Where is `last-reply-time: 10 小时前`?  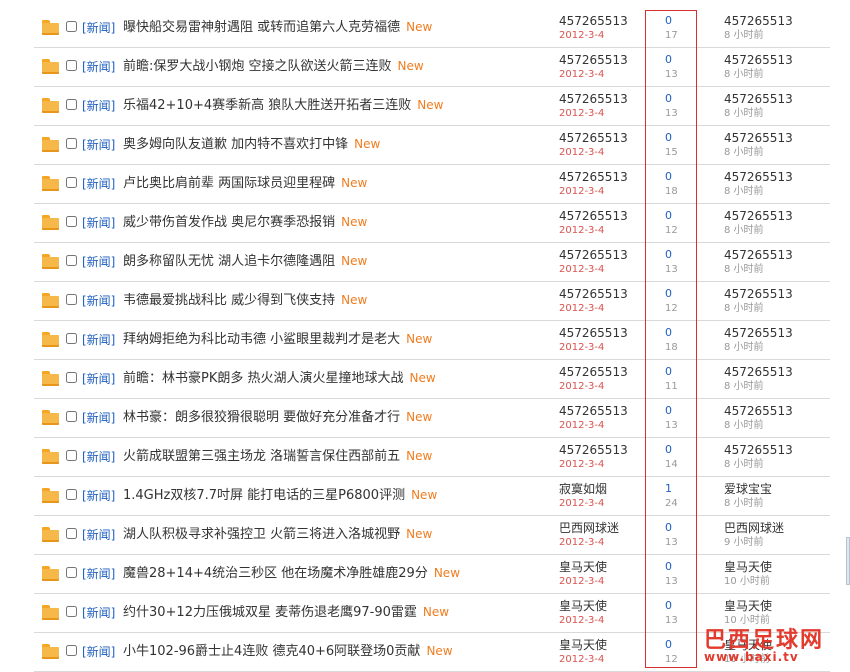
last-reply-time: 10 小时前 is located at coordinates (747, 581).